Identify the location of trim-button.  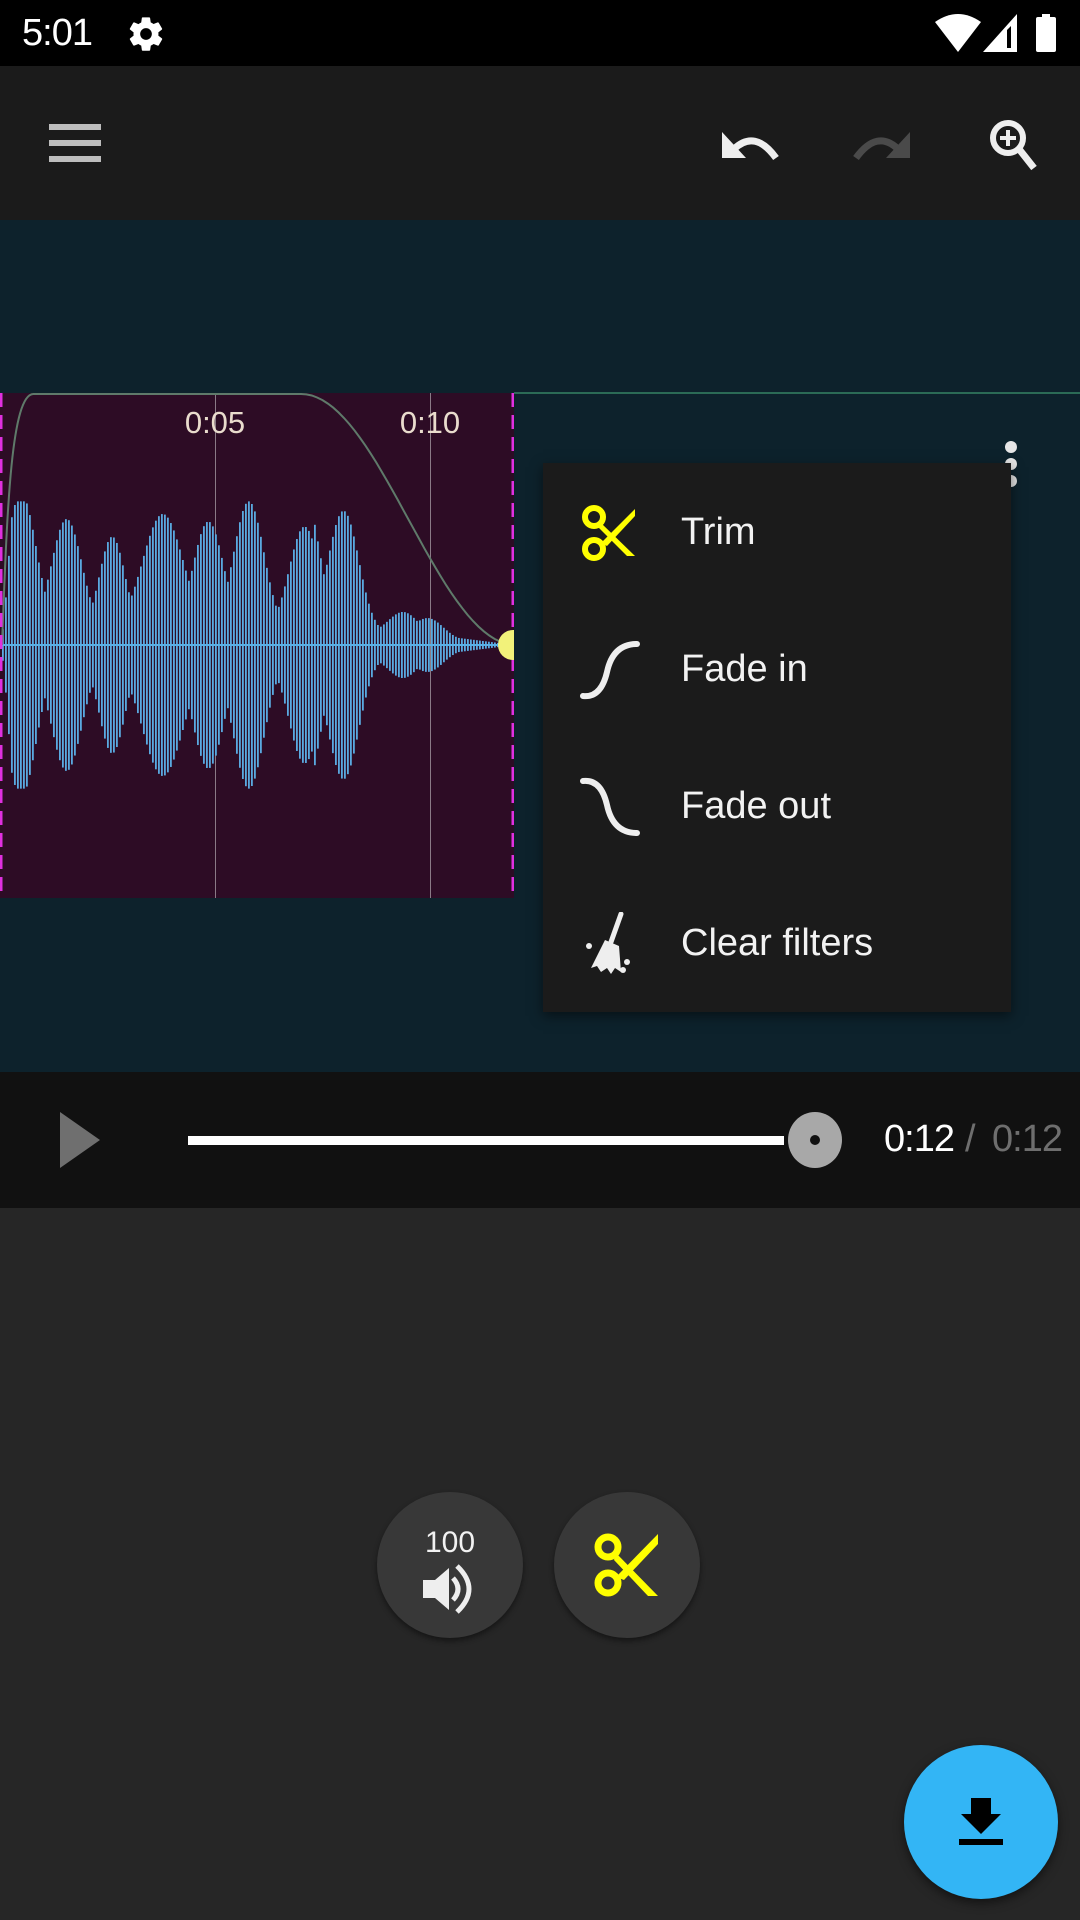
(627, 1565).